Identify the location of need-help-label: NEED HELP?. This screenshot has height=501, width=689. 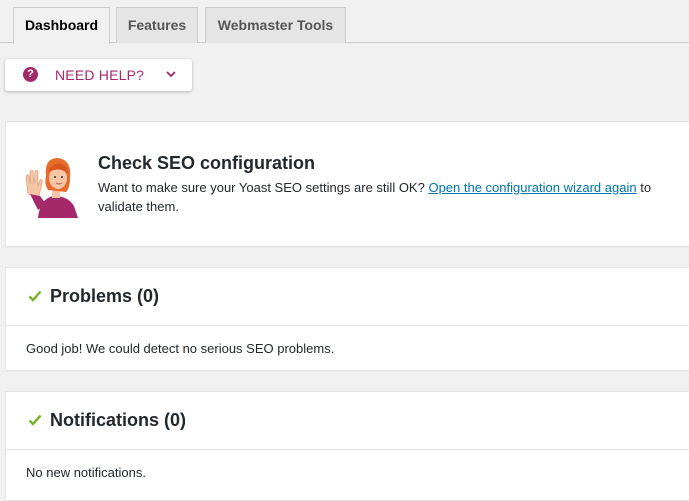
(100, 75).